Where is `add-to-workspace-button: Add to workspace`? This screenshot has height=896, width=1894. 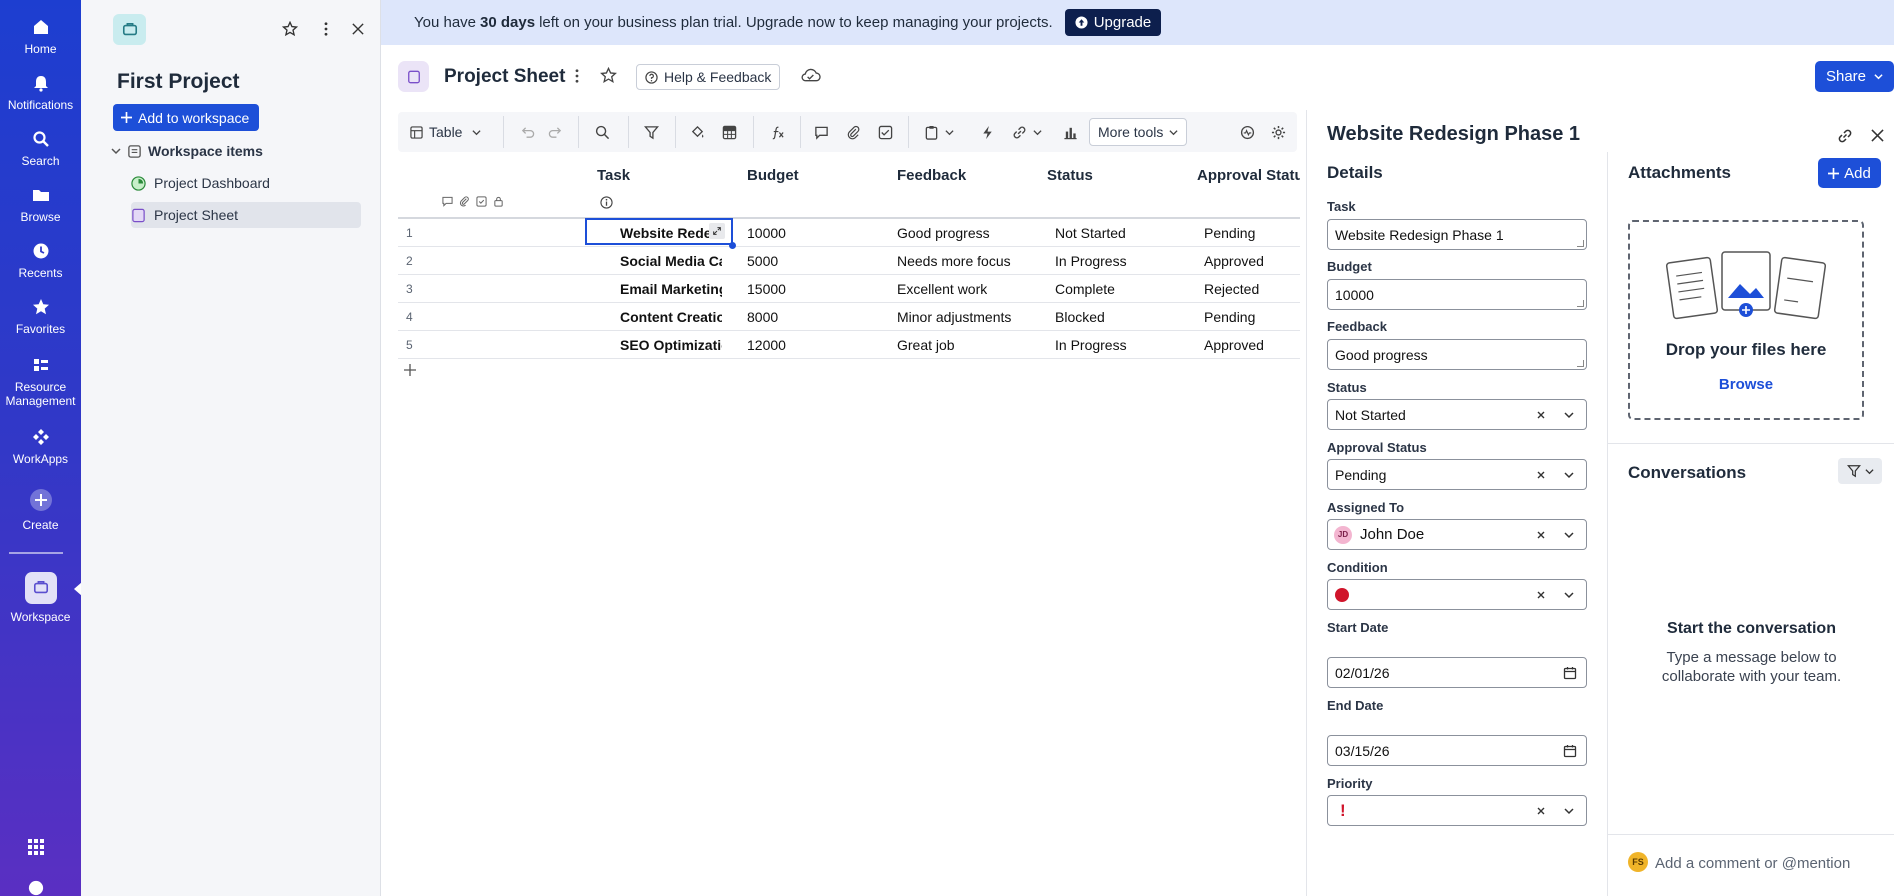 add-to-workspace-button: Add to workspace is located at coordinates (186, 117).